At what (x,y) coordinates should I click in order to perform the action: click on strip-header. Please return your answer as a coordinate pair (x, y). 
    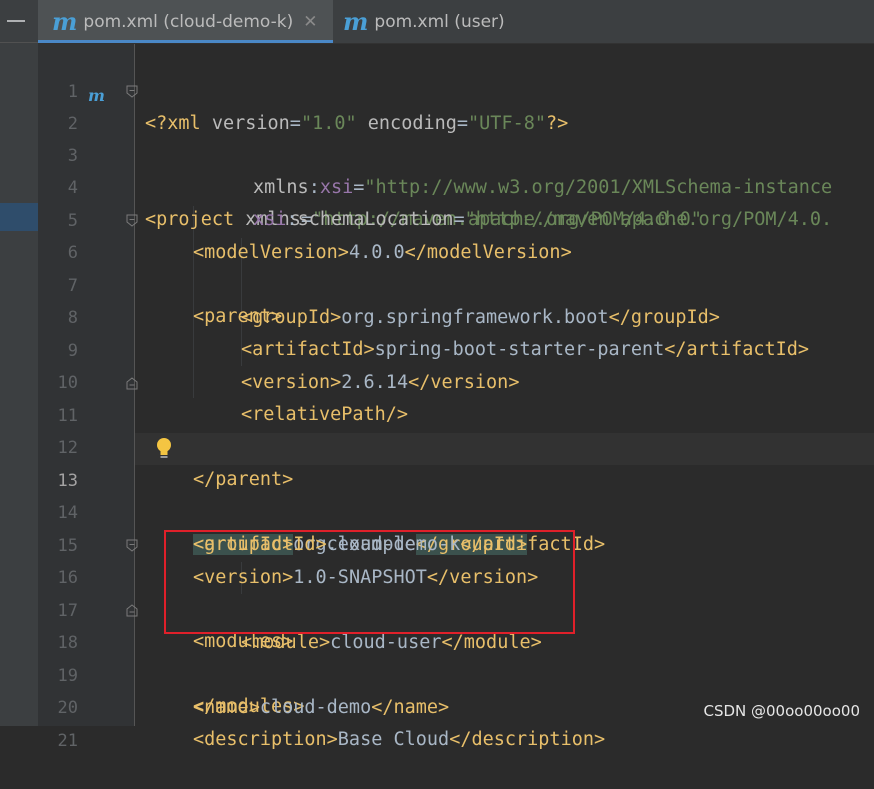
    Looking at the image, I should click on (19, 21).